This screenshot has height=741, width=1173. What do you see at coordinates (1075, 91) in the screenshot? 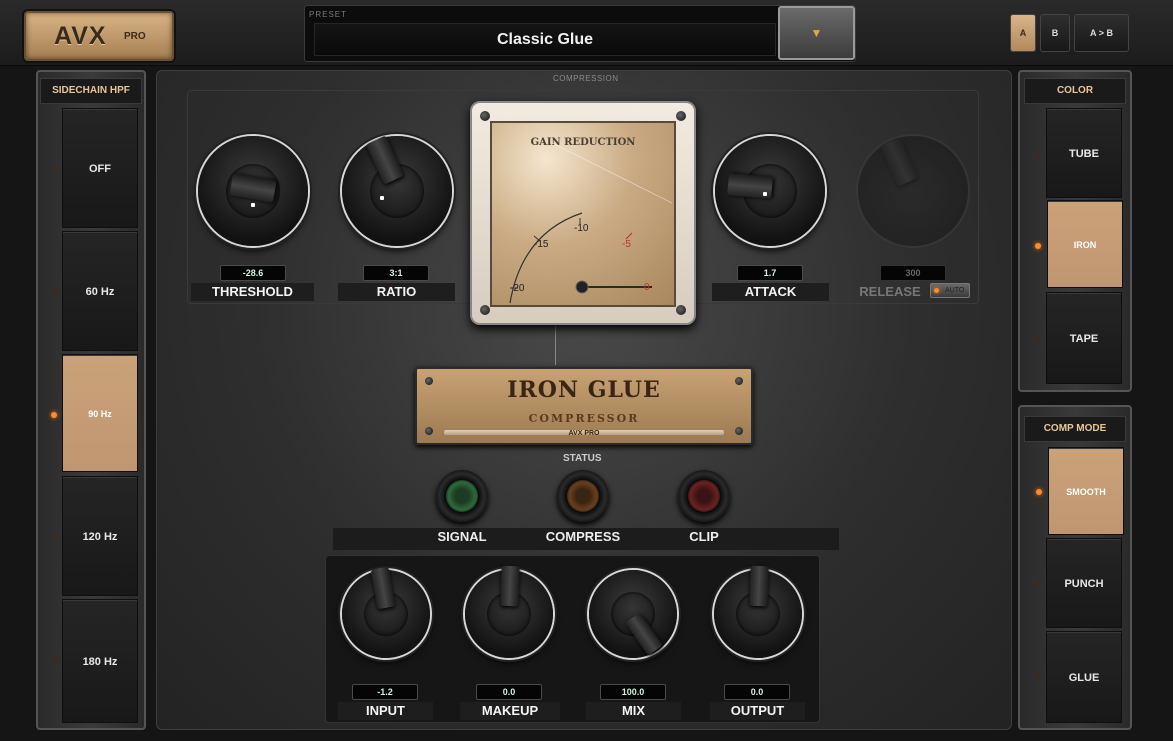
I see `color-title: COLOR` at bounding box center [1075, 91].